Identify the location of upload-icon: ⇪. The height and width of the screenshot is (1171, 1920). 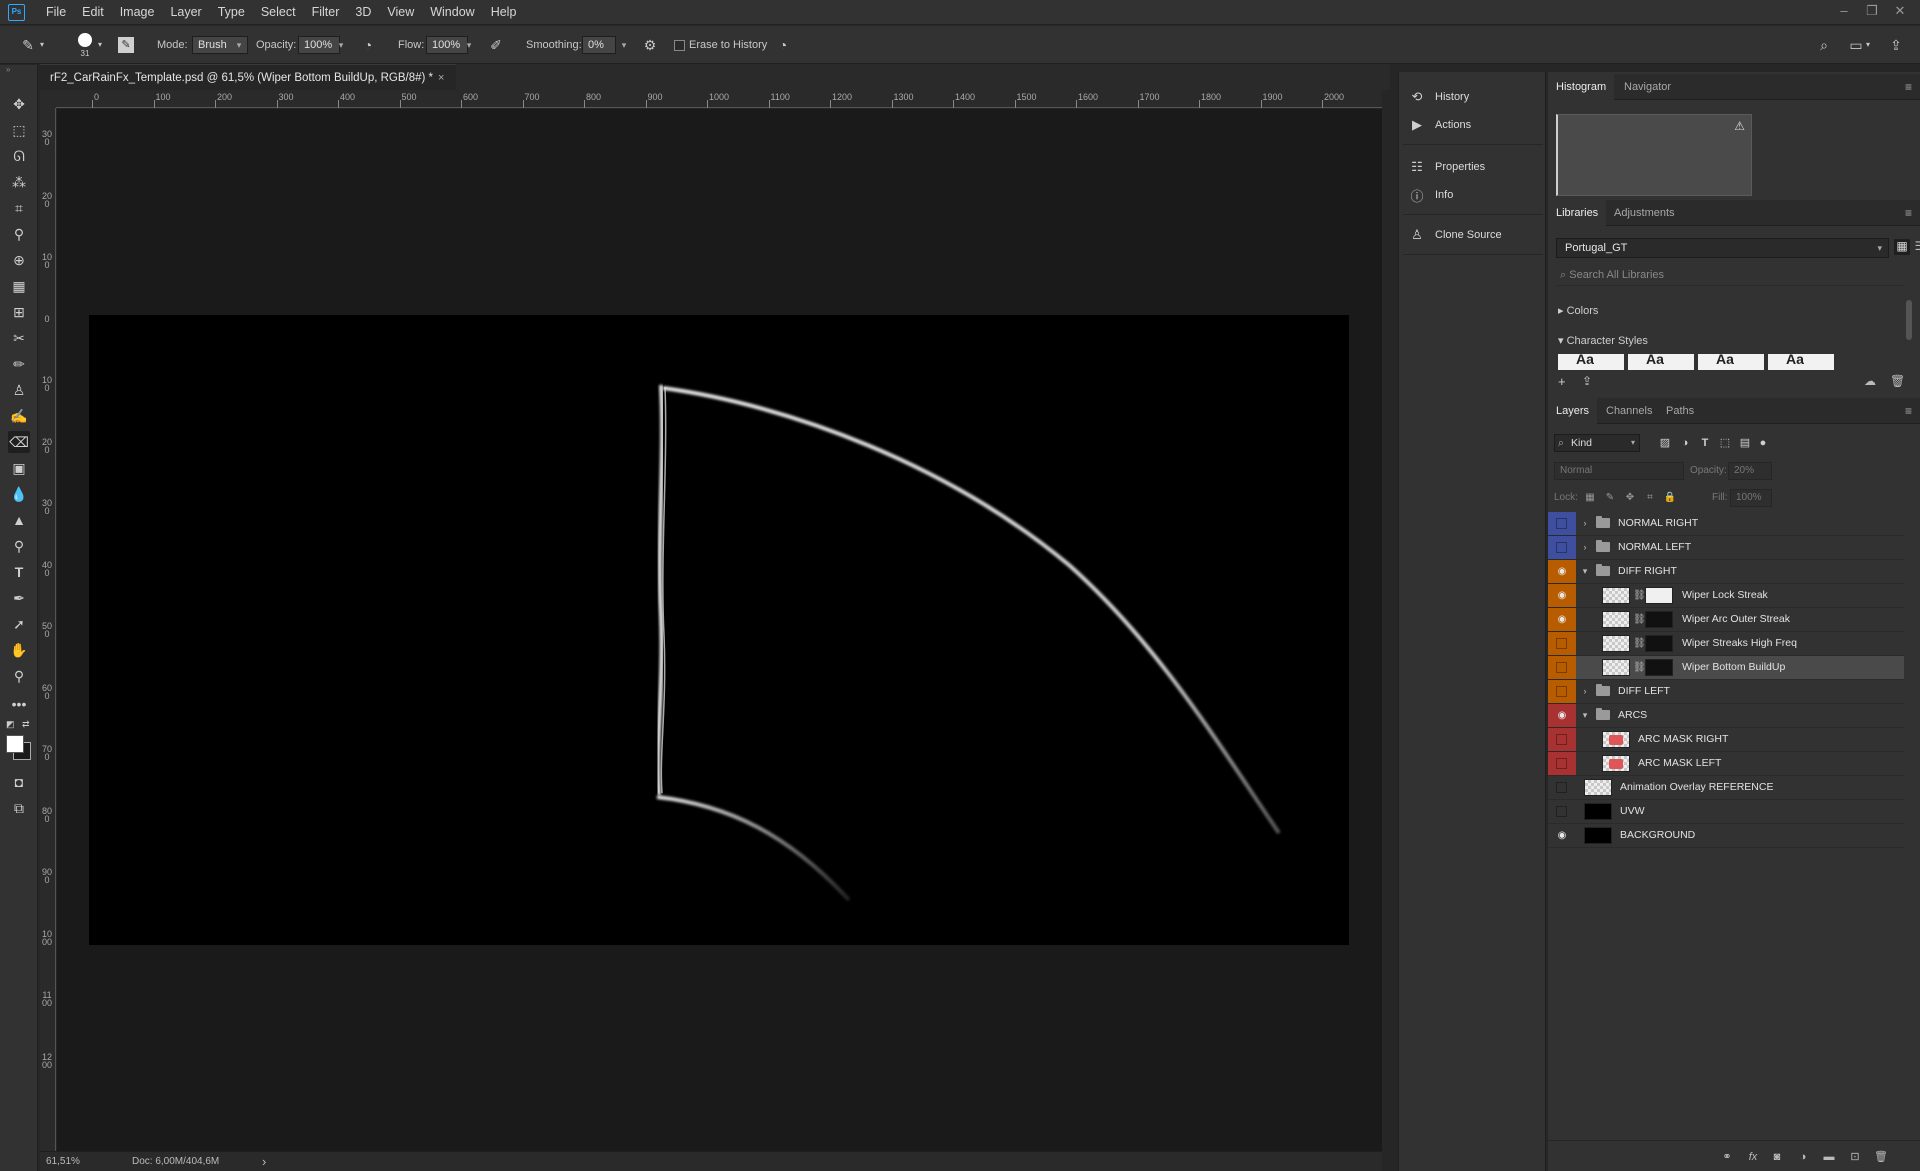
(1587, 381).